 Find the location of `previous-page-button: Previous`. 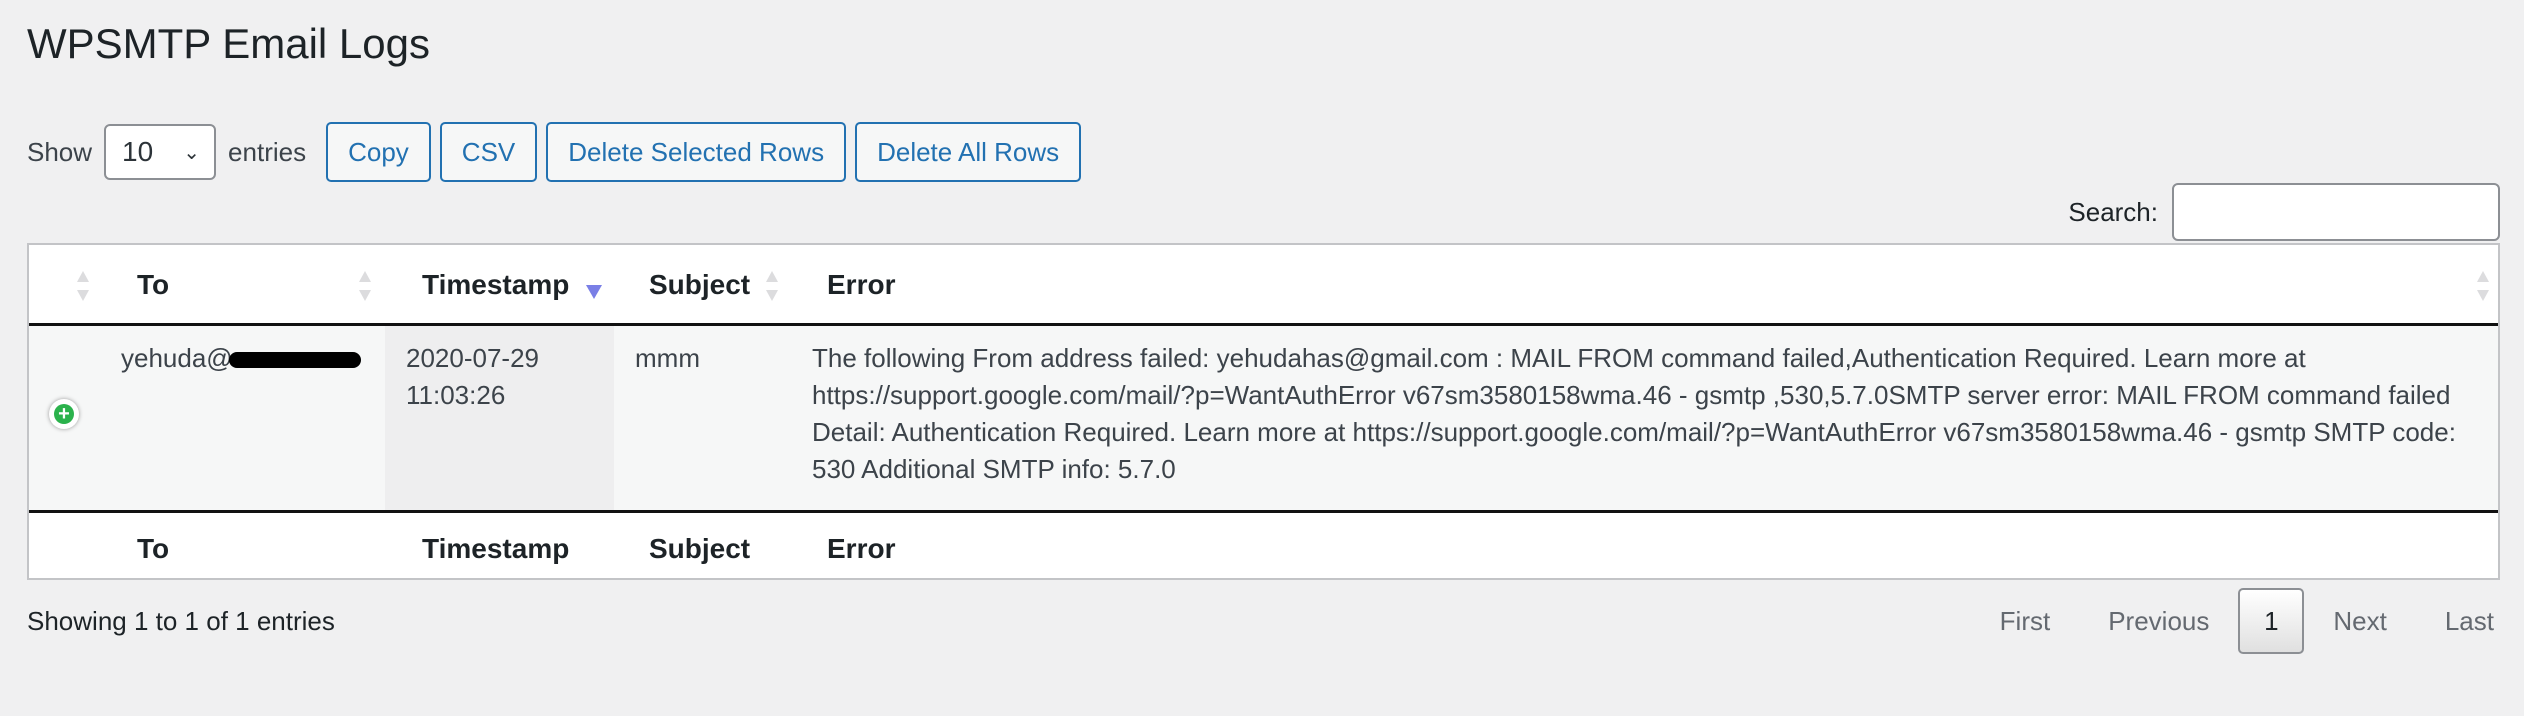

previous-page-button: Previous is located at coordinates (2158, 621).